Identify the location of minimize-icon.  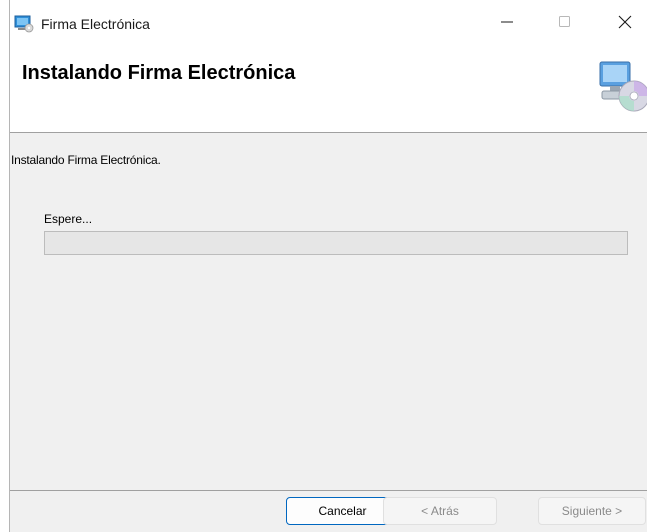
(507, 24).